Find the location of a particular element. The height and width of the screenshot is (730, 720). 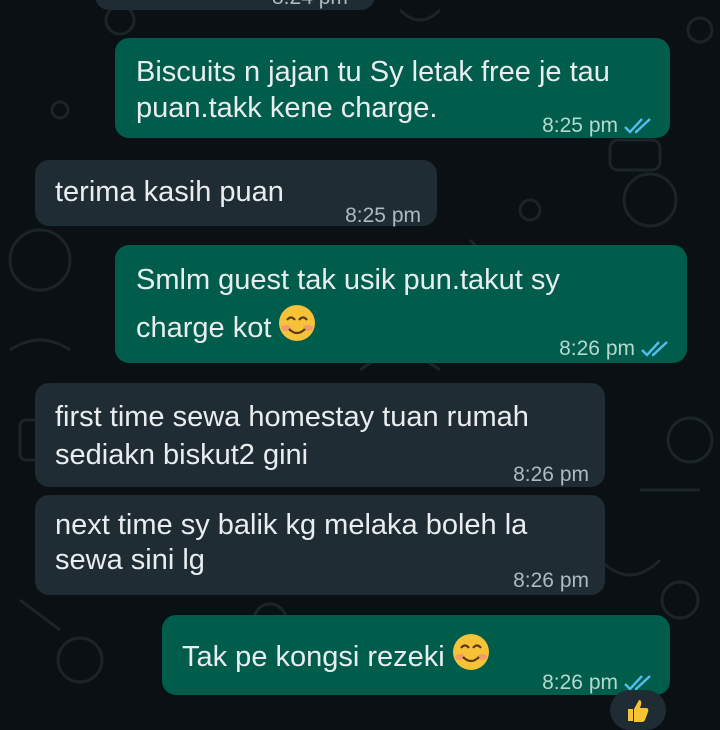

message-text-line: sewa sini lg is located at coordinates (130, 560).